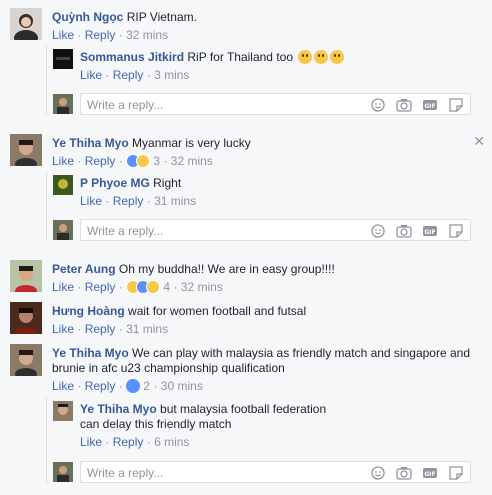  I want to click on timestamp: 3 mins, so click(171, 75).